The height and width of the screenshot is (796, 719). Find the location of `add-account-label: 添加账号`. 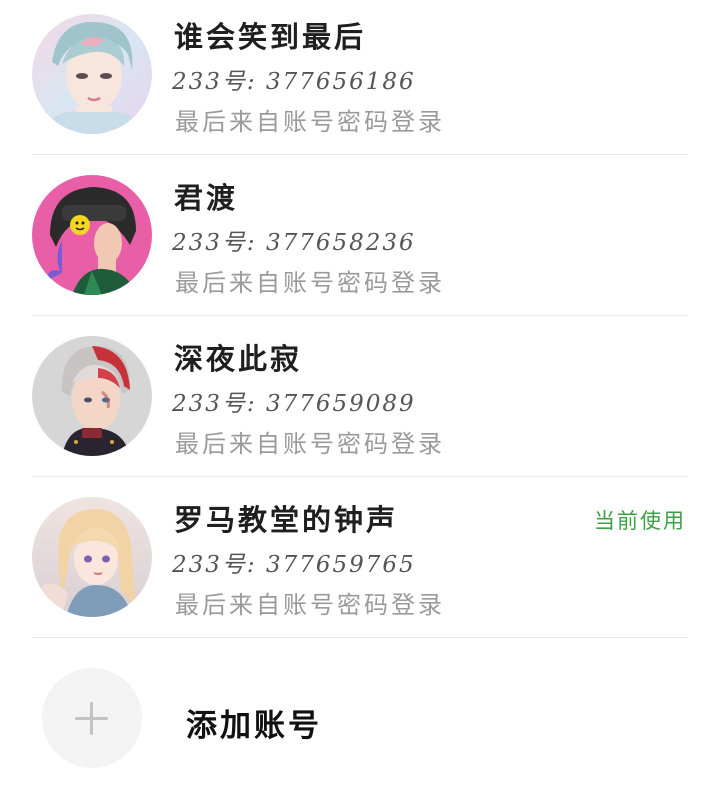

add-account-label: 添加账号 is located at coordinates (254, 722).